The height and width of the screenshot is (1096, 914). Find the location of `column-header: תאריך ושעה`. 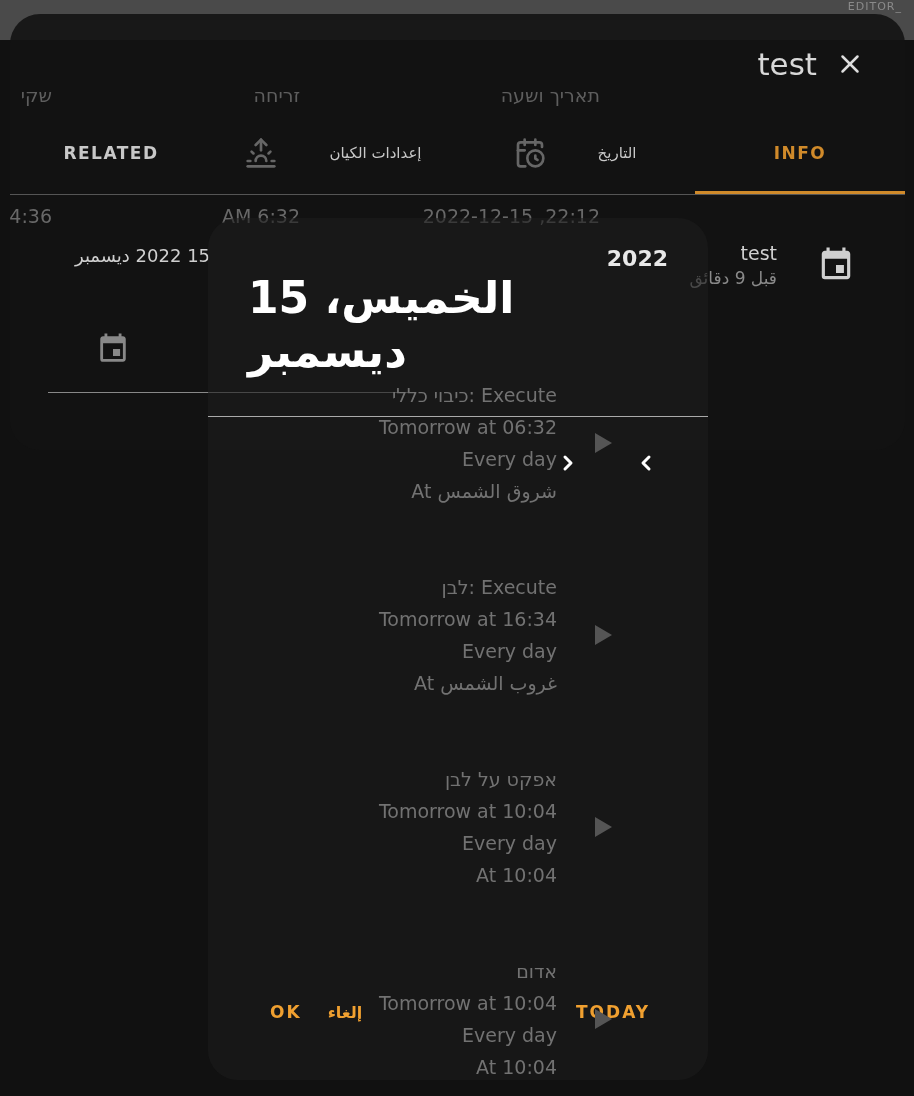

column-header: תאריך ושעה is located at coordinates (549, 95).